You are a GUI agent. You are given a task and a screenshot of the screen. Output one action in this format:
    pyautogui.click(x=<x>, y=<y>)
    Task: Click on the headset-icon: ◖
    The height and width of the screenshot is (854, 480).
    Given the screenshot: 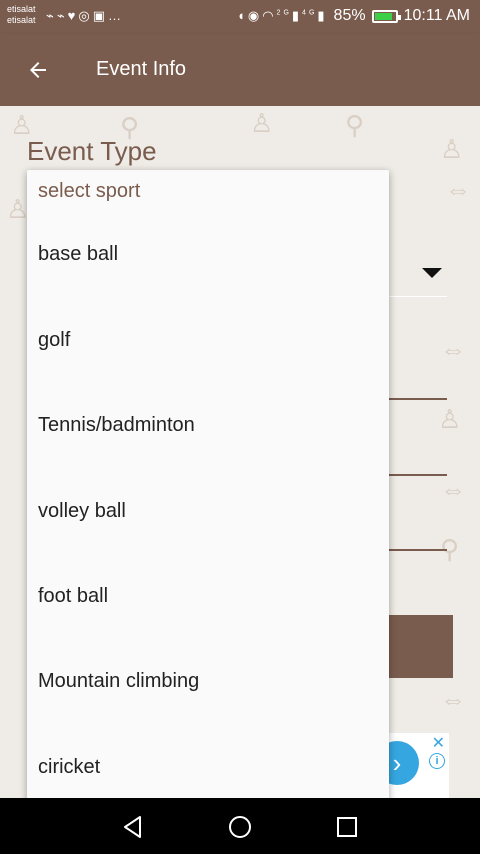 What is the action you would take?
    pyautogui.click(x=242, y=15)
    